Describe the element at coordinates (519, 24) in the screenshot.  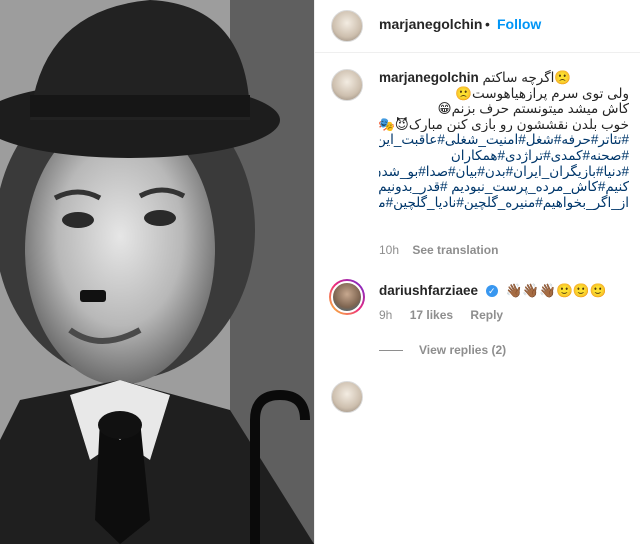
I see `follow-button: Follow` at that location.